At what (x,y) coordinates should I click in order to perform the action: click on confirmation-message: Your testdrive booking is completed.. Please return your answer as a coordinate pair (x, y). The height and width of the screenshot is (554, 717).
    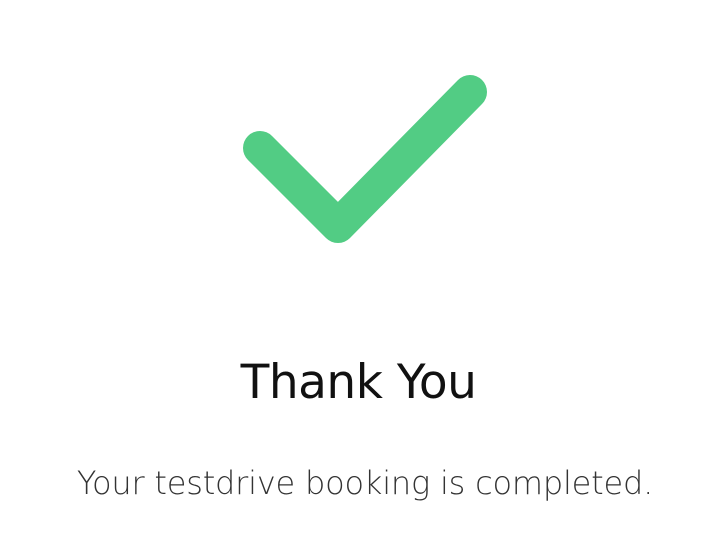
    Looking at the image, I should click on (365, 483).